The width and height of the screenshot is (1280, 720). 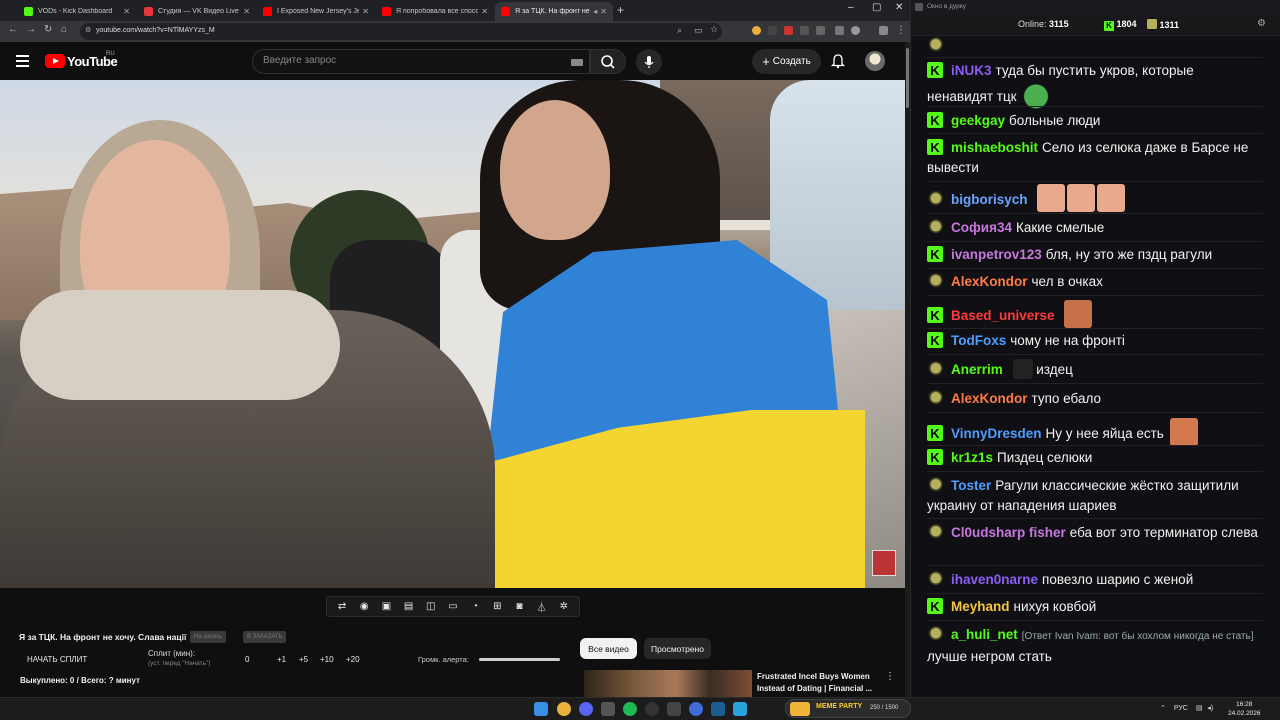 I want to click on volume-icon: ◂), so click(x=1210, y=708).